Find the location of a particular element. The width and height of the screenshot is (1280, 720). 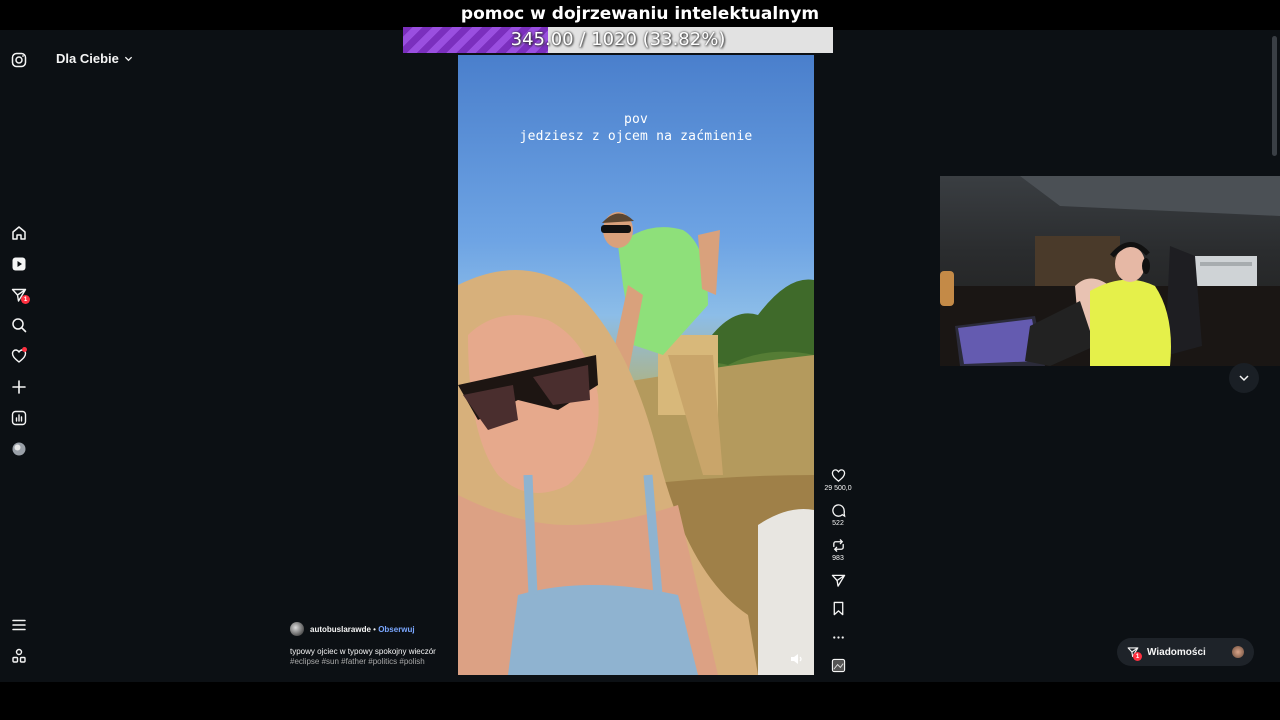

repost-button: 983 is located at coordinates (838, 550).